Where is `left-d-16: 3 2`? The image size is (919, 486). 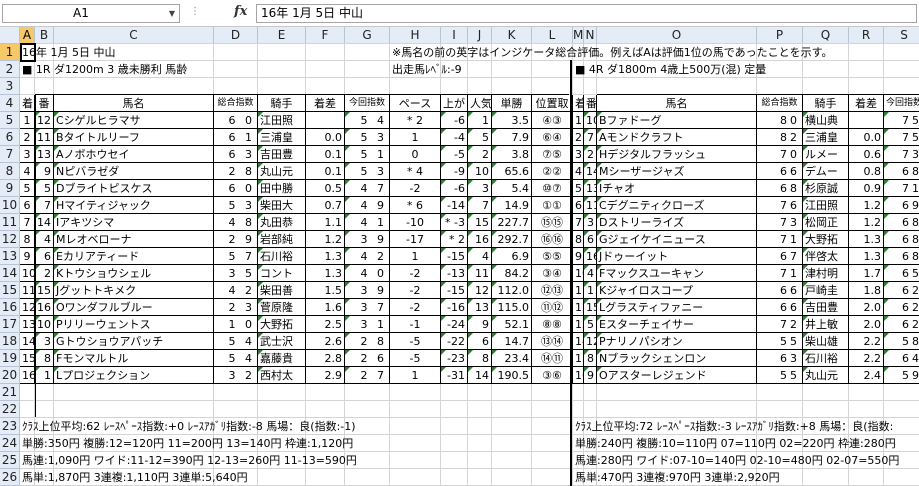 left-d-16: 3 2 is located at coordinates (236, 375).